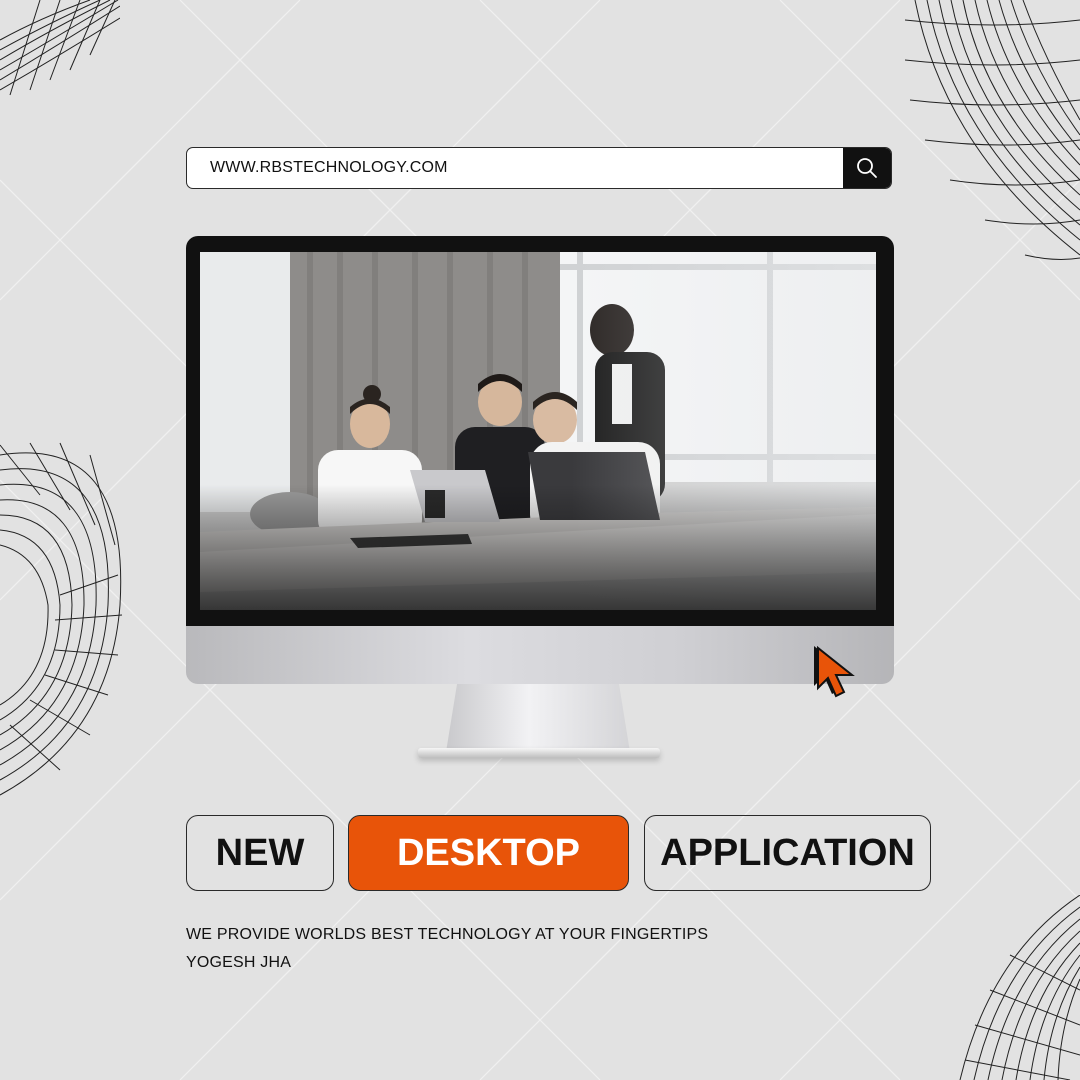 The image size is (1080, 1080). Describe the element at coordinates (239, 962) in the screenshot. I see `author-name: YOGESH JHA` at that location.